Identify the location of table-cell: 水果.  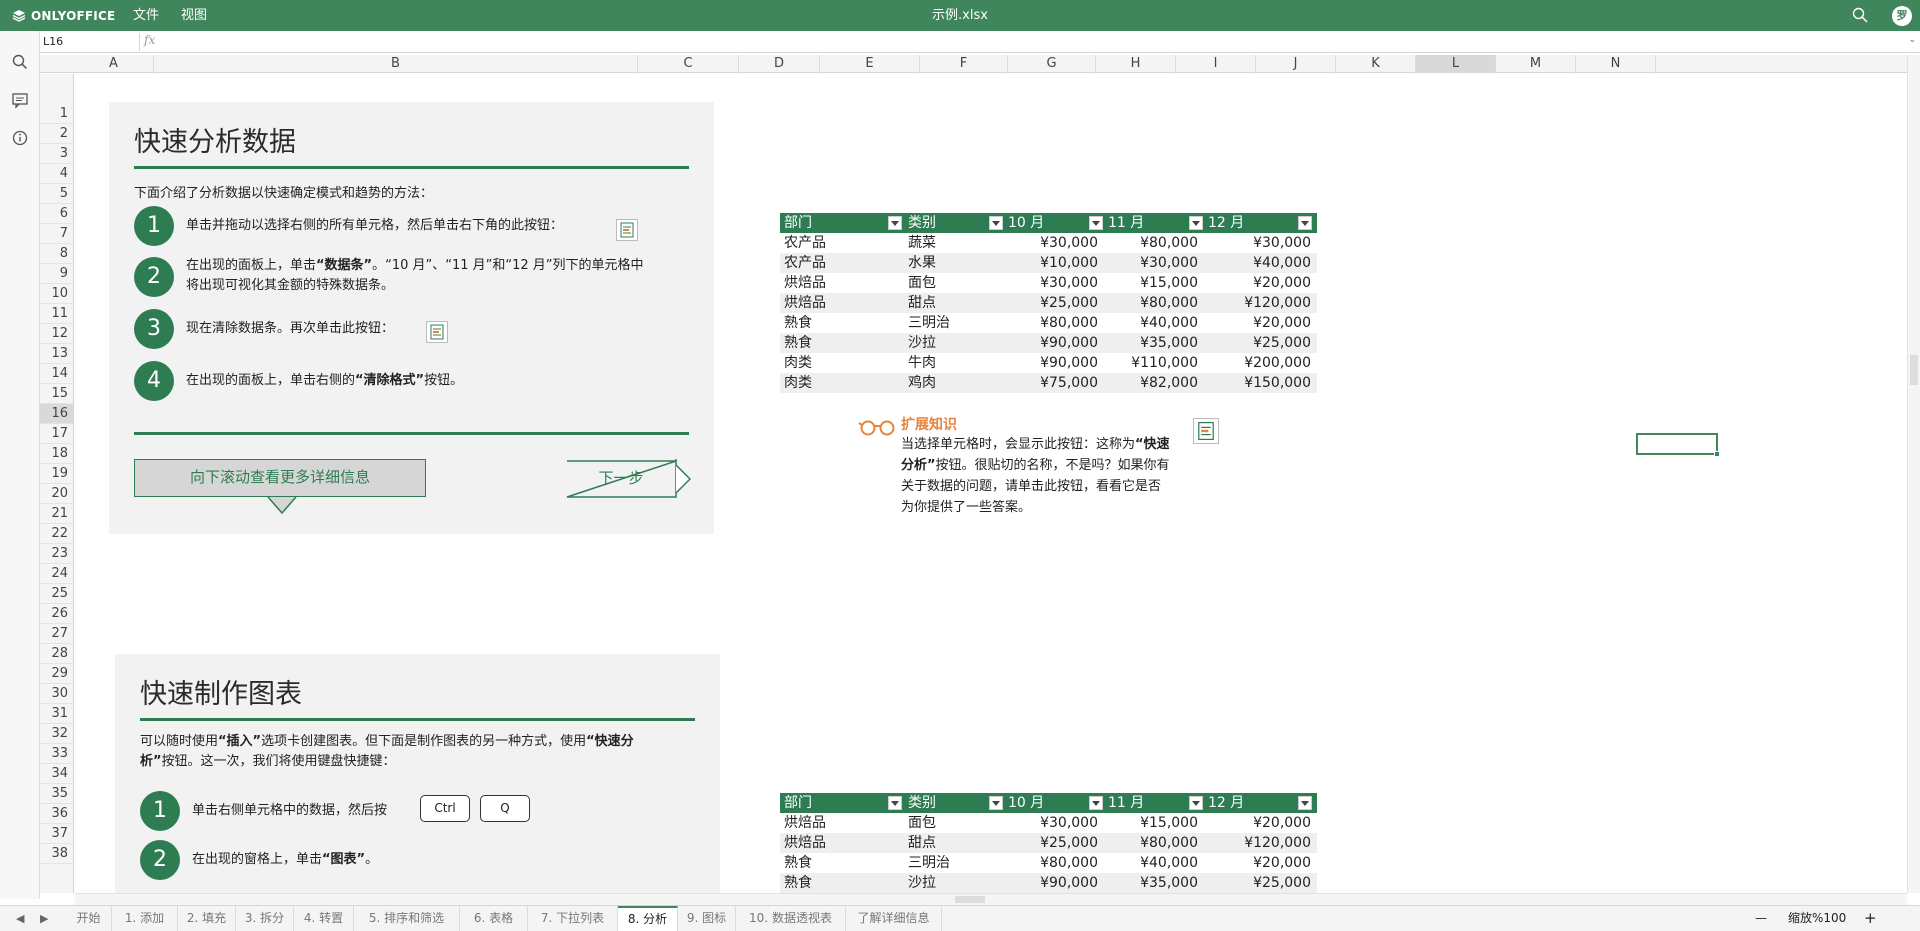
(954, 263).